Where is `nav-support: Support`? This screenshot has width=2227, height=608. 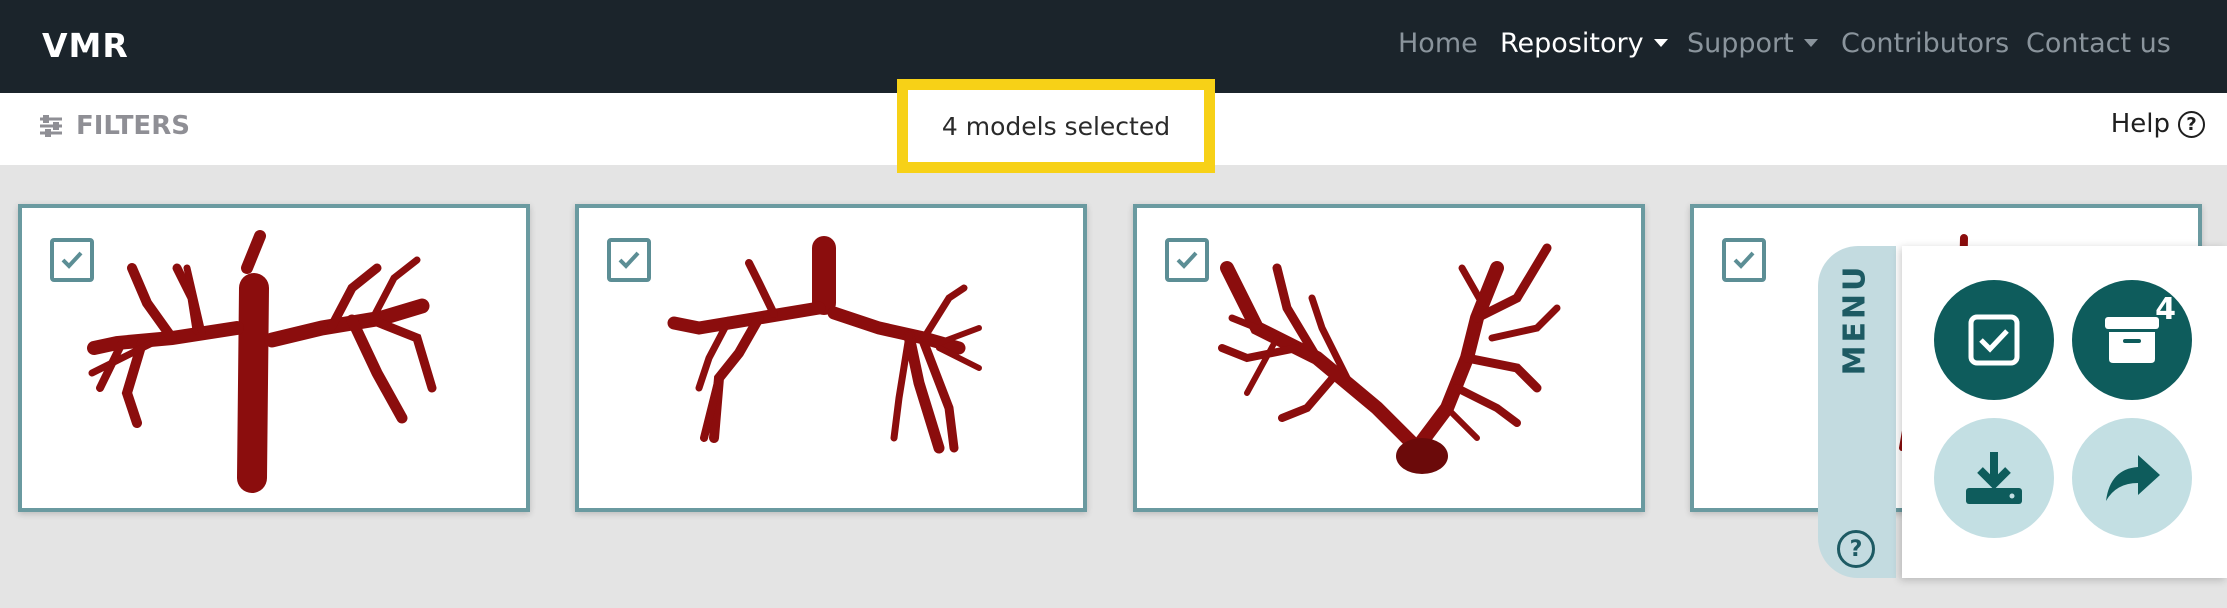
nav-support: Support is located at coordinates (1752, 43).